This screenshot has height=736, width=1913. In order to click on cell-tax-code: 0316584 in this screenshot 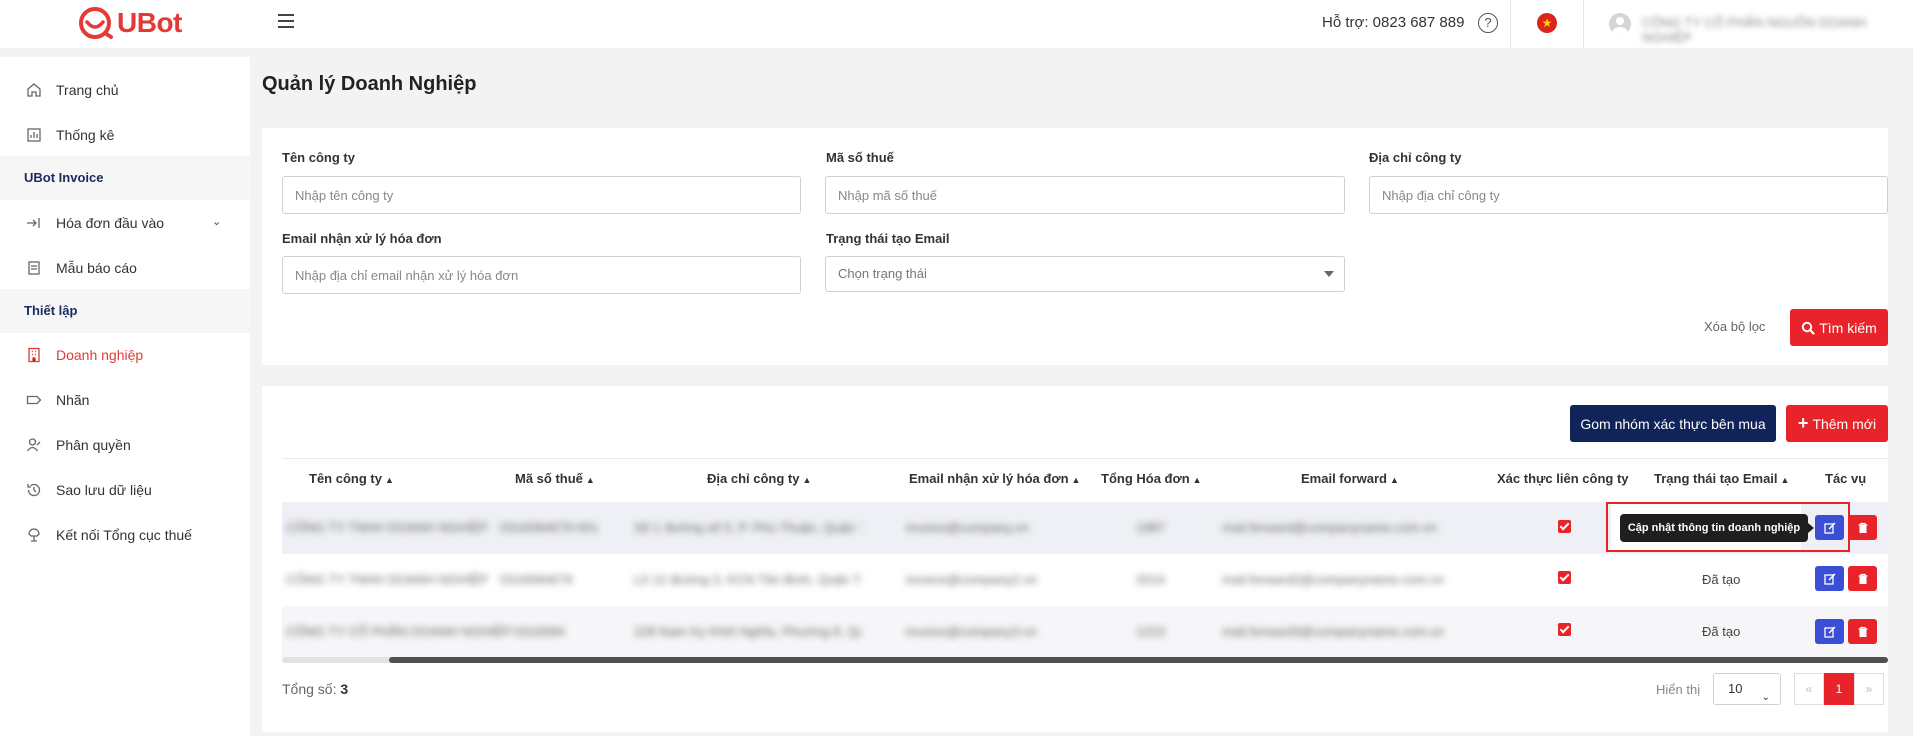, I will do `click(539, 631)`.